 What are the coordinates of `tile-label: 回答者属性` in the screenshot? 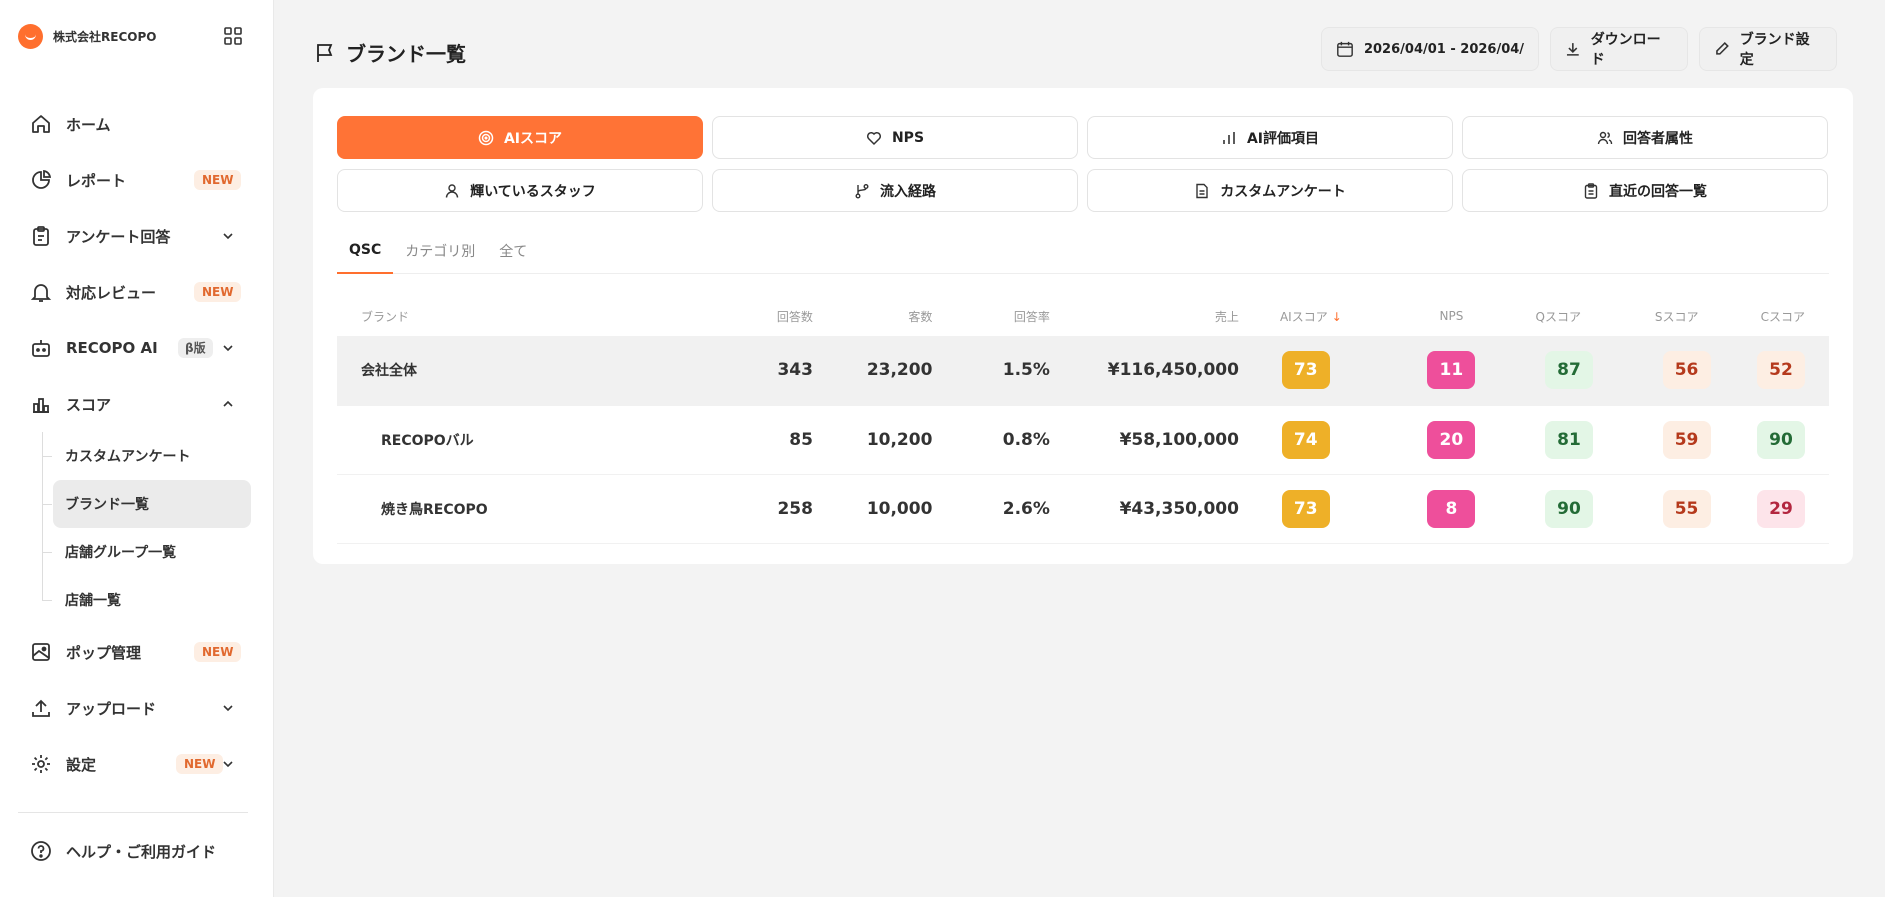 It's located at (1658, 138).